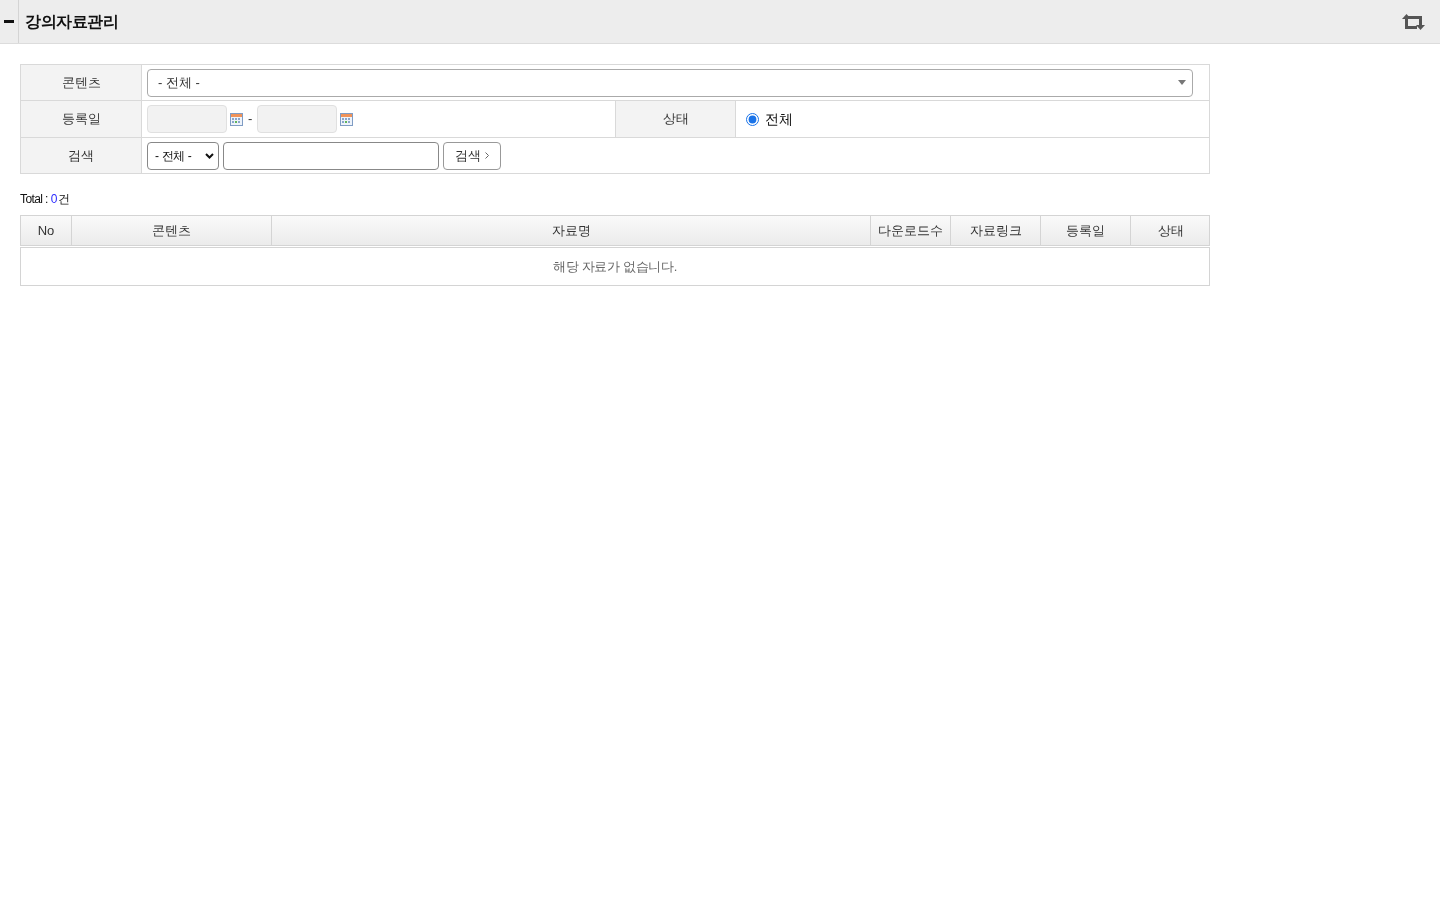 This screenshot has width=1440, height=900. I want to click on field-label: 콘텐츠, so click(81, 82).